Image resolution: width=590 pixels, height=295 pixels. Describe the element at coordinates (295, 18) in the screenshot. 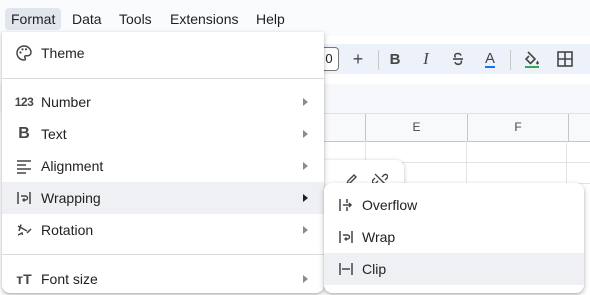

I see `menubar: Format Data Tools Extensions Help` at that location.